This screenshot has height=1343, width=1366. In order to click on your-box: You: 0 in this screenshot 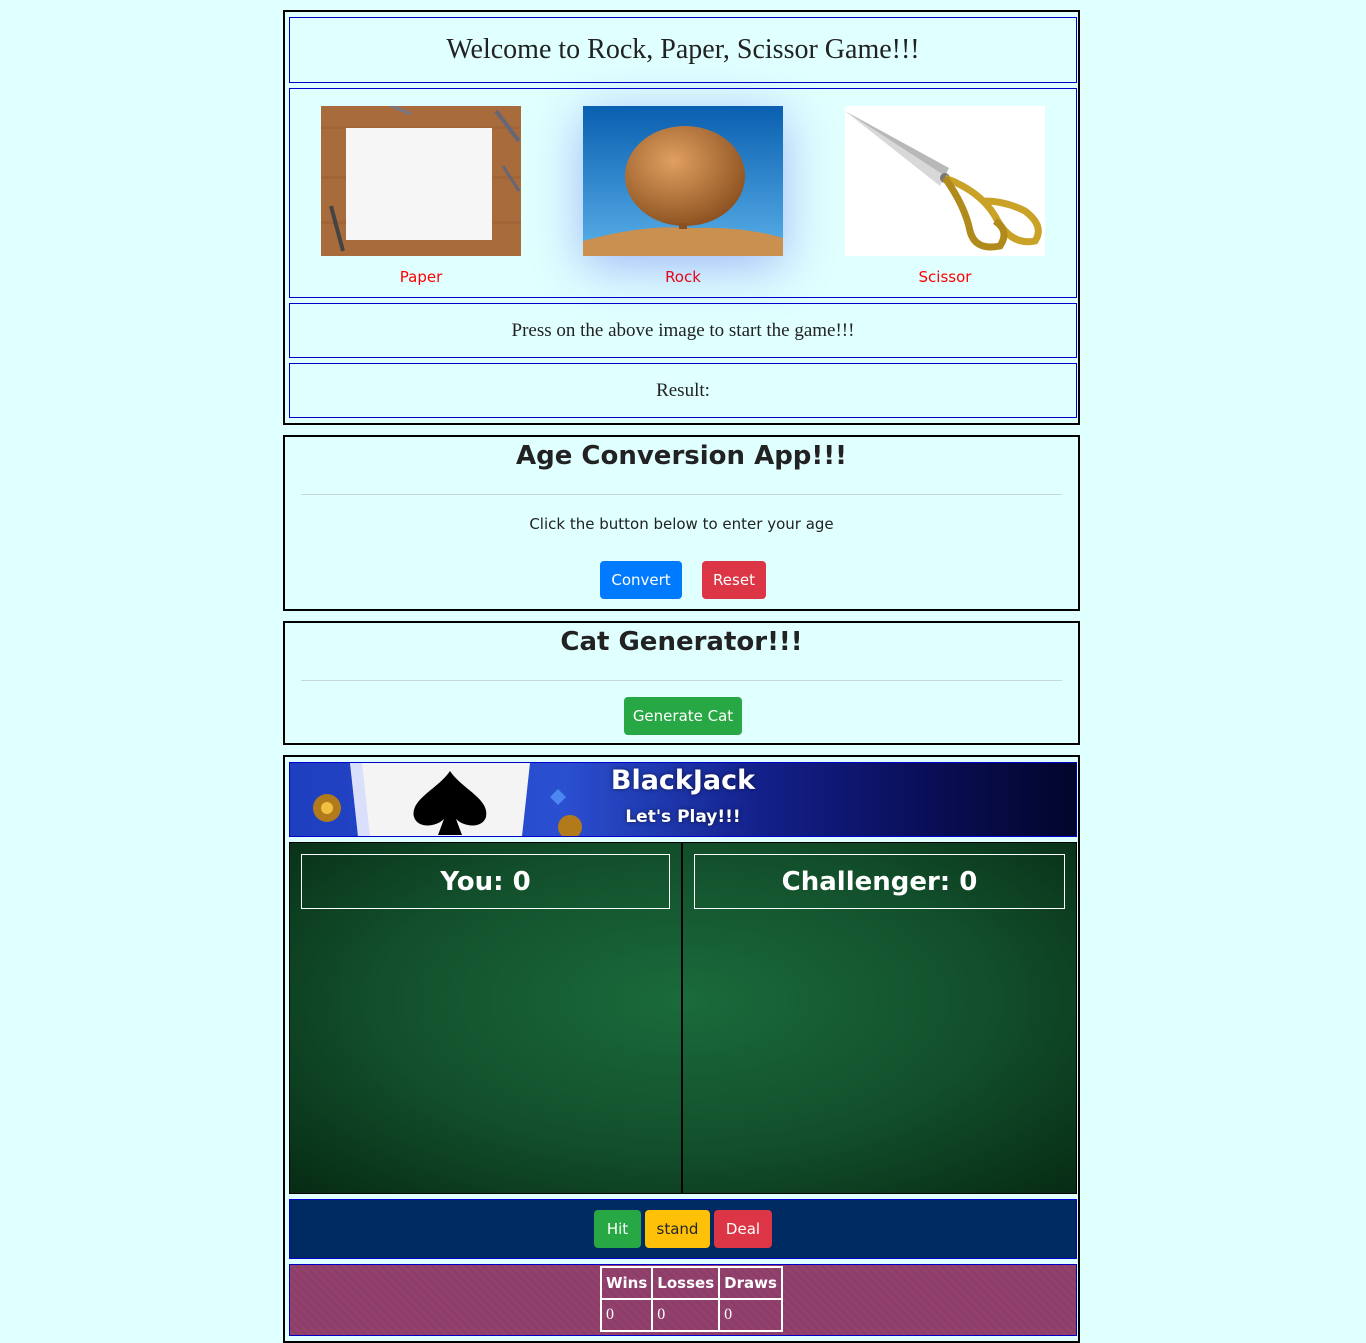, I will do `click(486, 1018)`.